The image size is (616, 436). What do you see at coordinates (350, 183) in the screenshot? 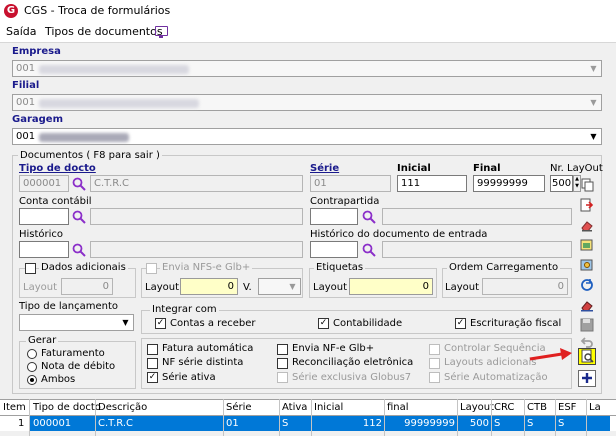
I see `serie-field: 01` at bounding box center [350, 183].